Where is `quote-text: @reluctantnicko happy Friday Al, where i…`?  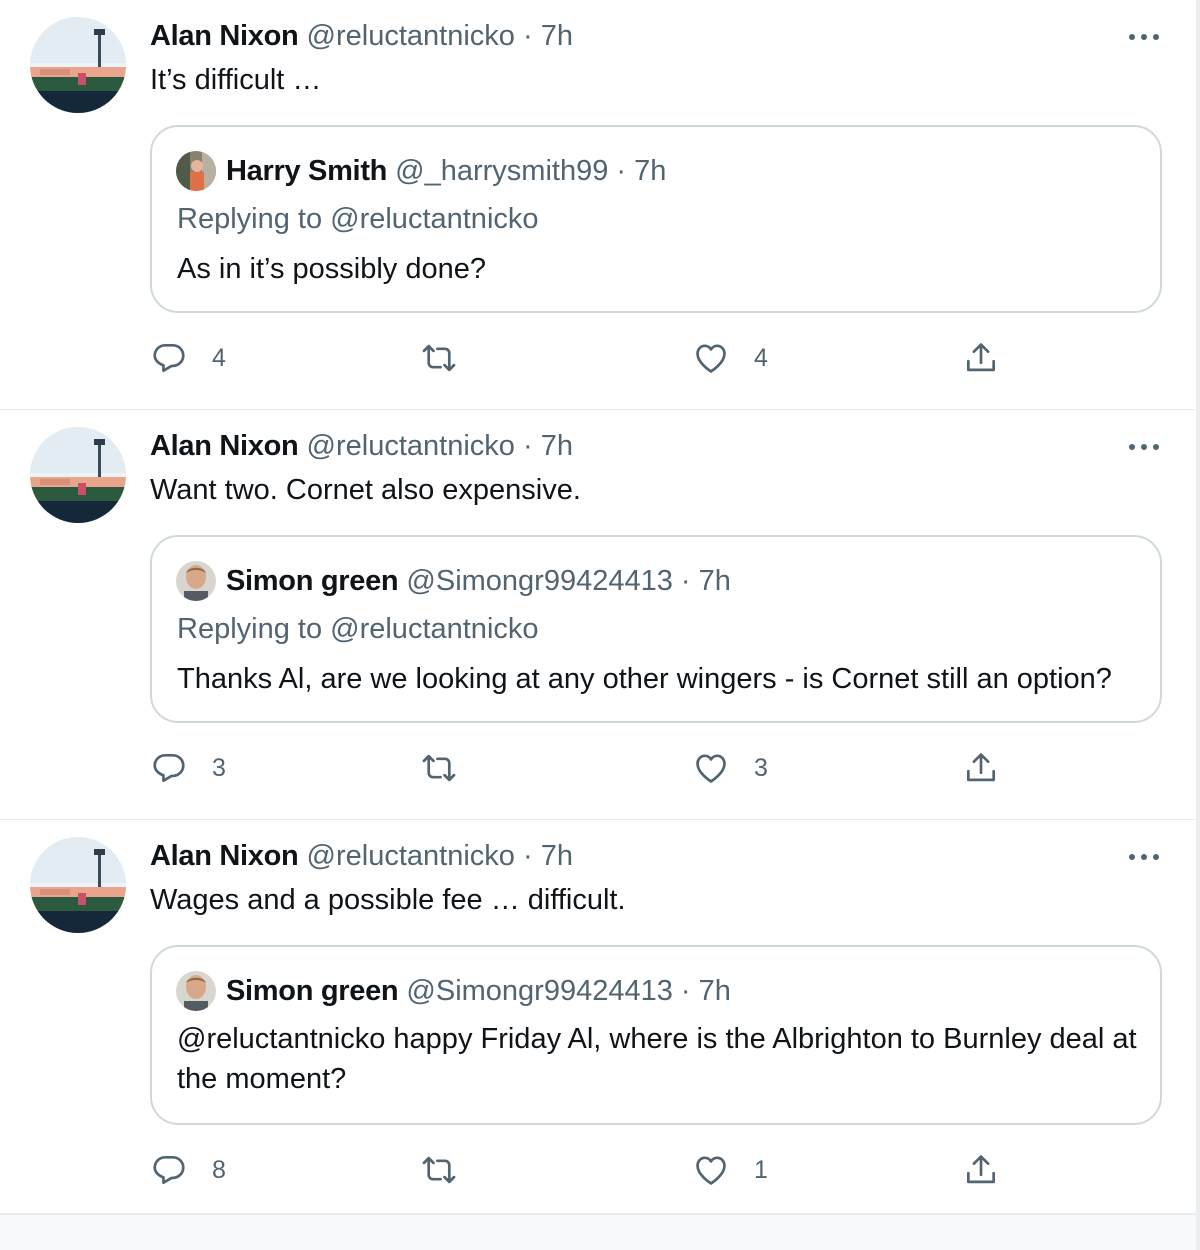 quote-text: @reluctantnicko happy Friday Al, where i… is located at coordinates (657, 1059).